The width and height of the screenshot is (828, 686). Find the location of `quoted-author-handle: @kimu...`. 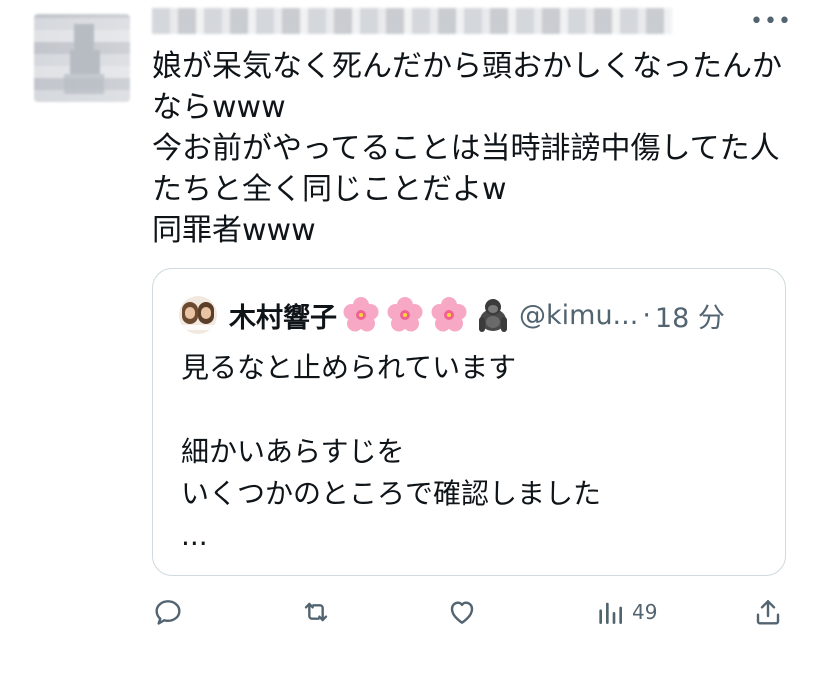

quoted-author-handle: @kimu... is located at coordinates (578, 315).